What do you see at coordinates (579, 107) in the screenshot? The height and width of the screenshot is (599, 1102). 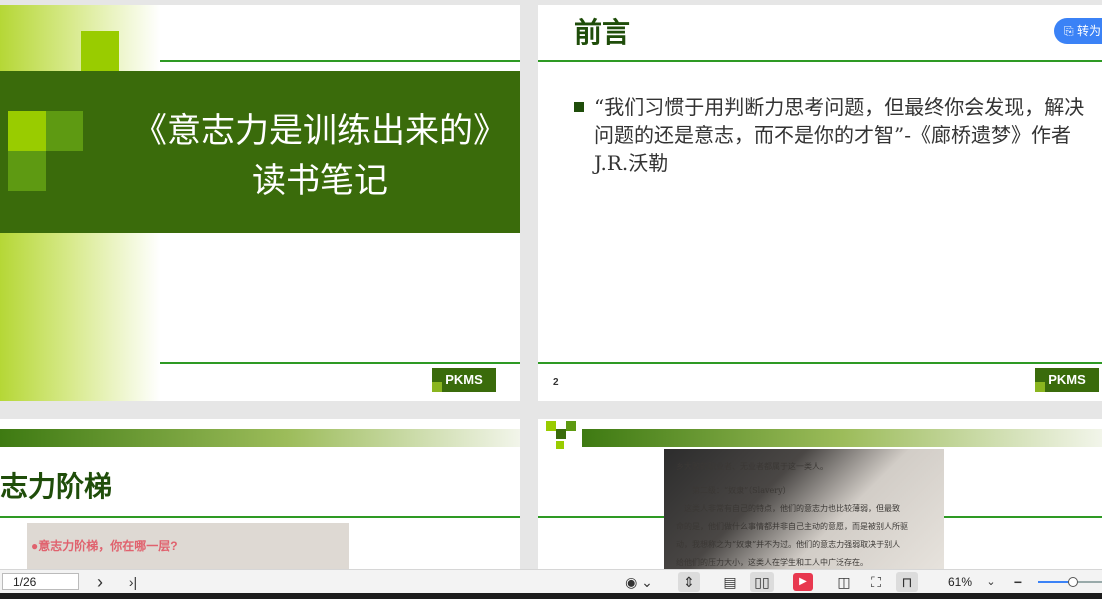 I see `bullet-square-icon` at bounding box center [579, 107].